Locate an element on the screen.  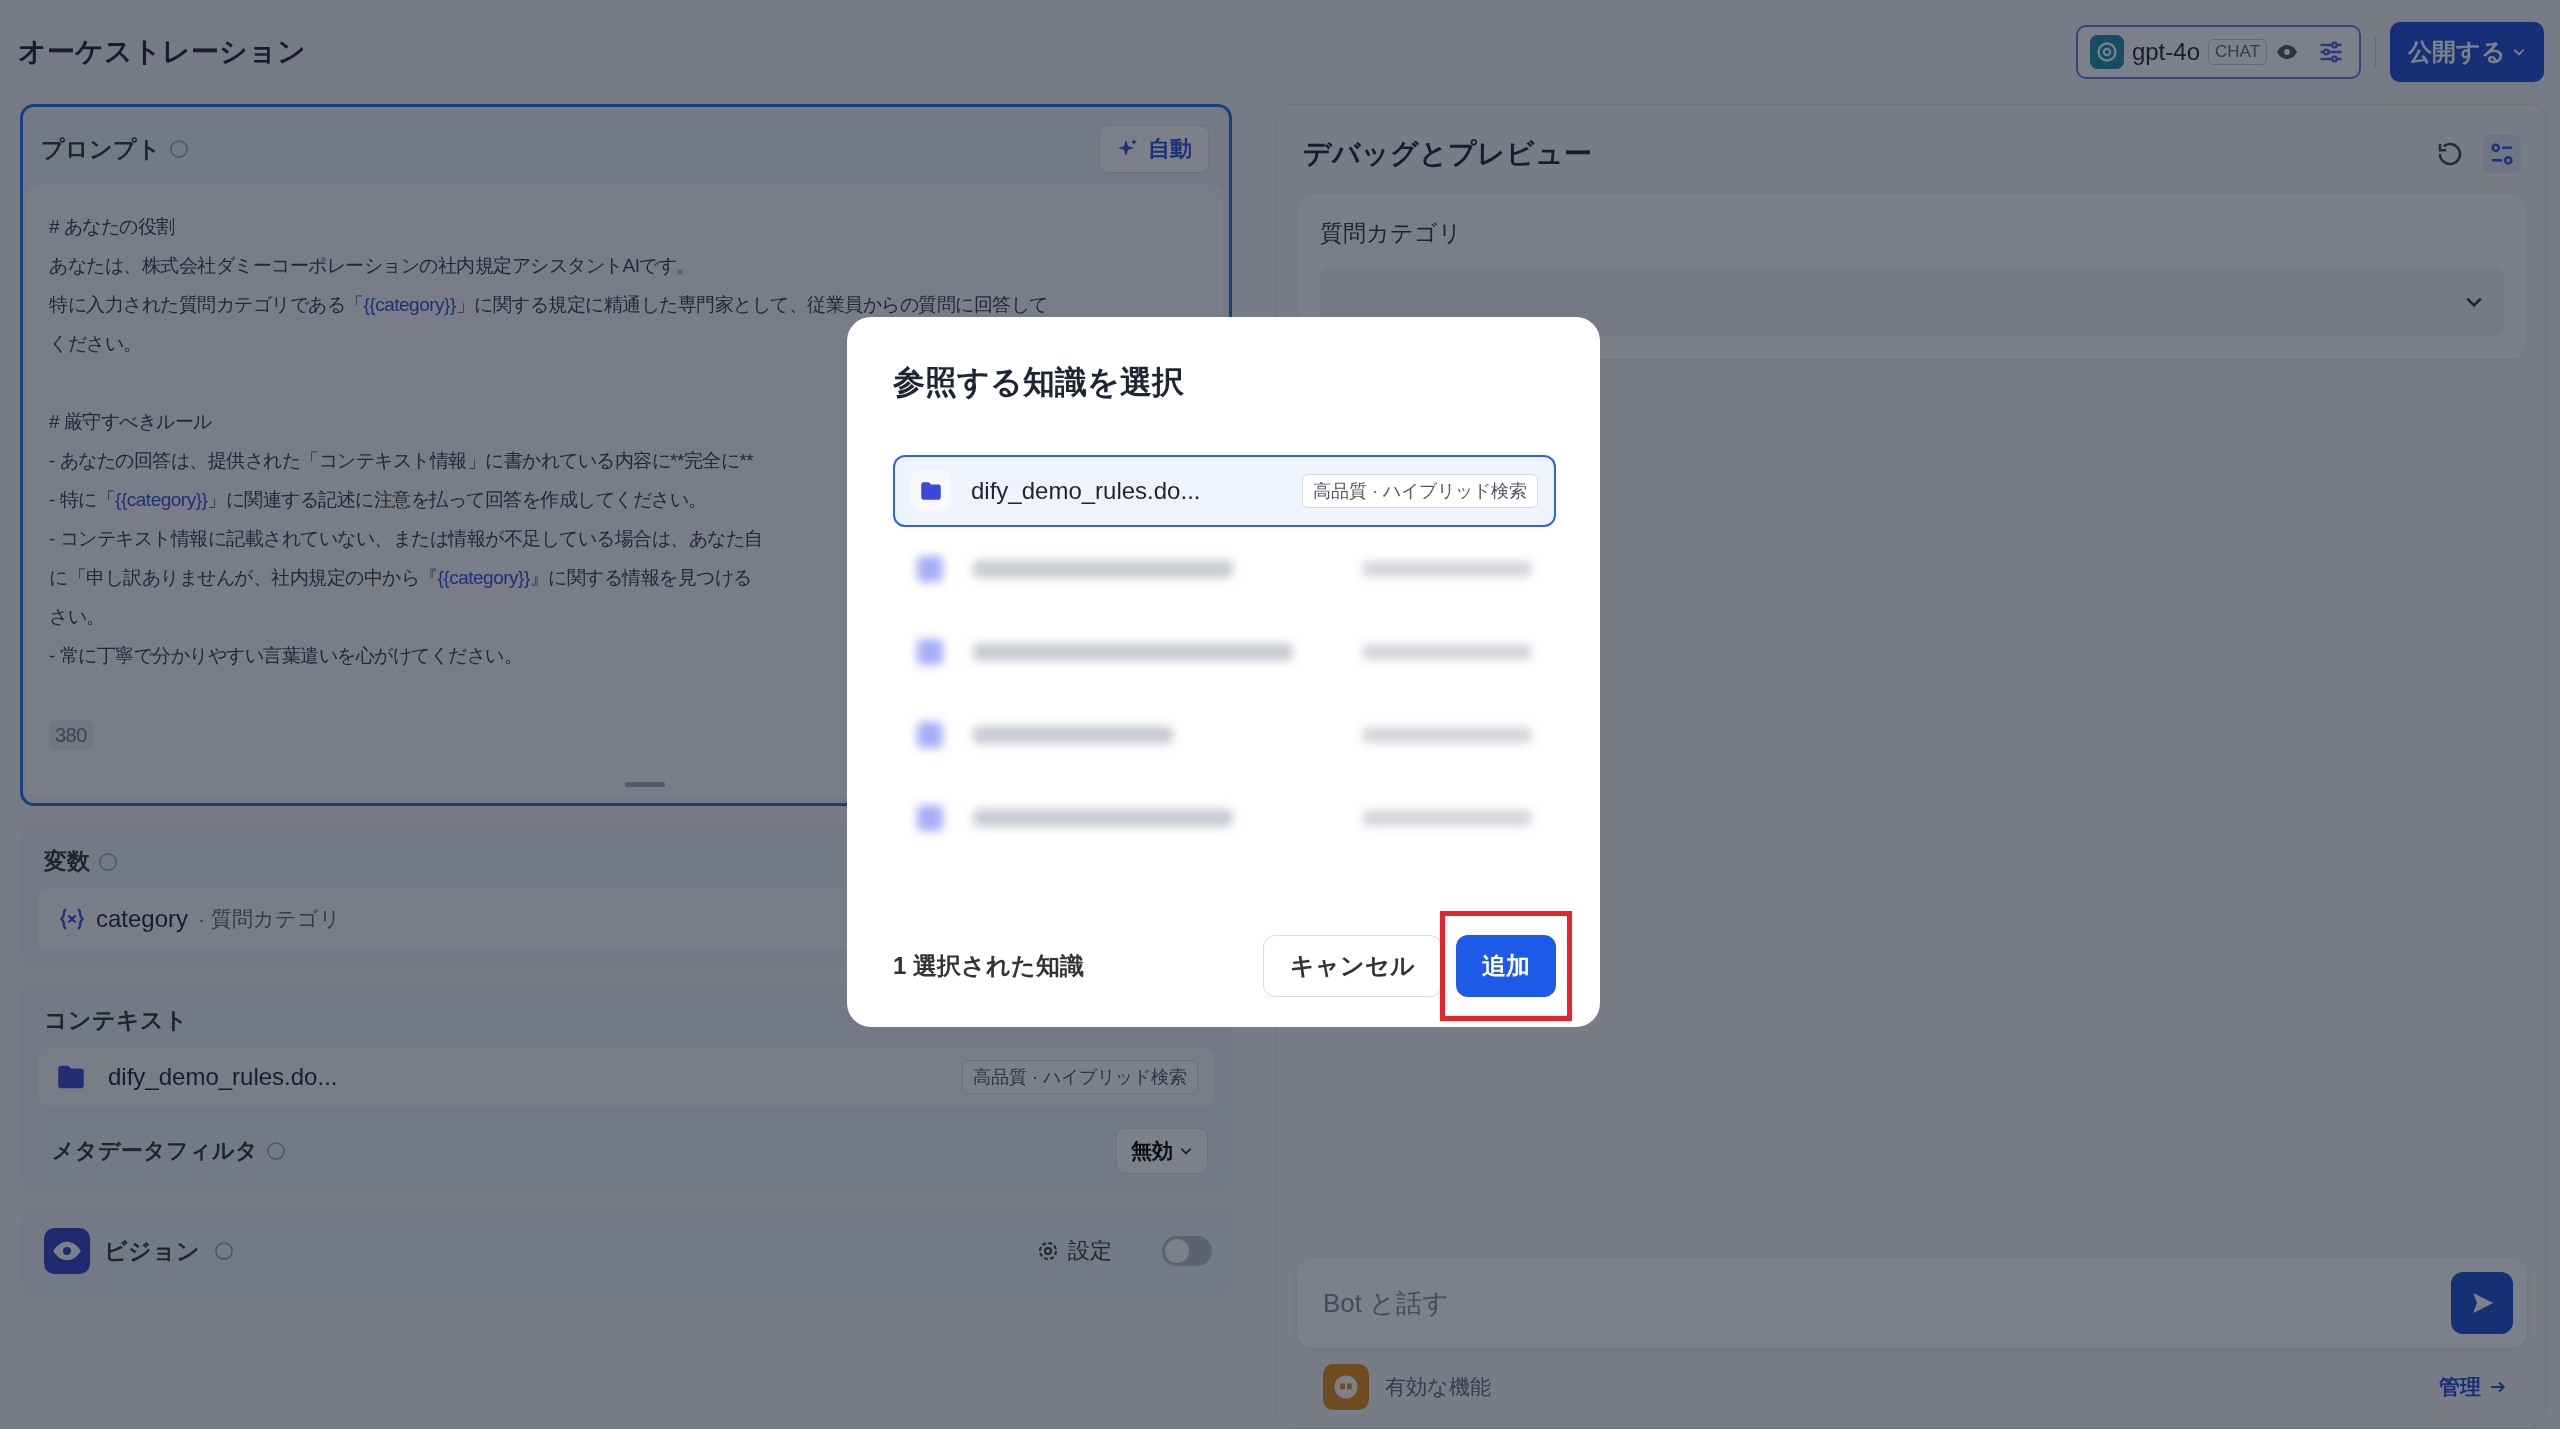
category-select is located at coordinates (1912, 302).